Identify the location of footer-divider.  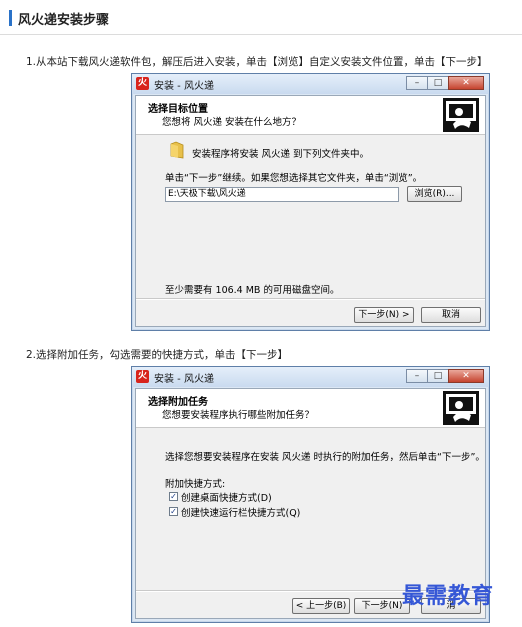
(310, 299).